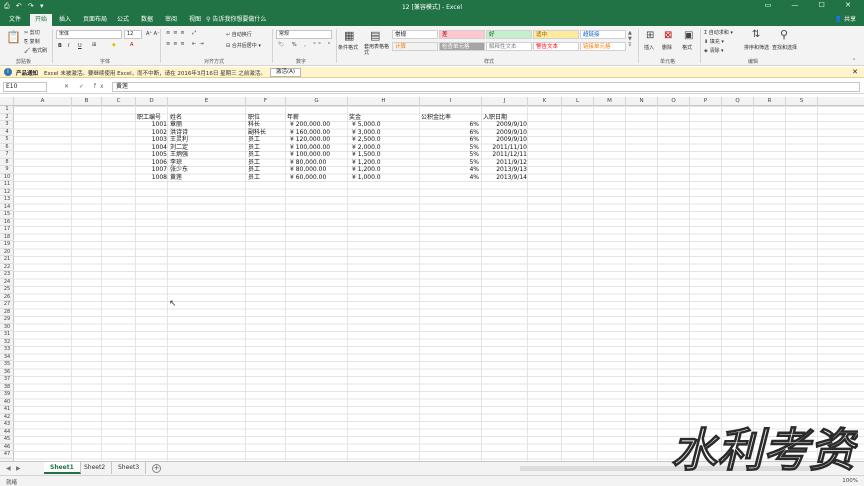  What do you see at coordinates (80, 46) in the screenshot?
I see `underline-button: U` at bounding box center [80, 46].